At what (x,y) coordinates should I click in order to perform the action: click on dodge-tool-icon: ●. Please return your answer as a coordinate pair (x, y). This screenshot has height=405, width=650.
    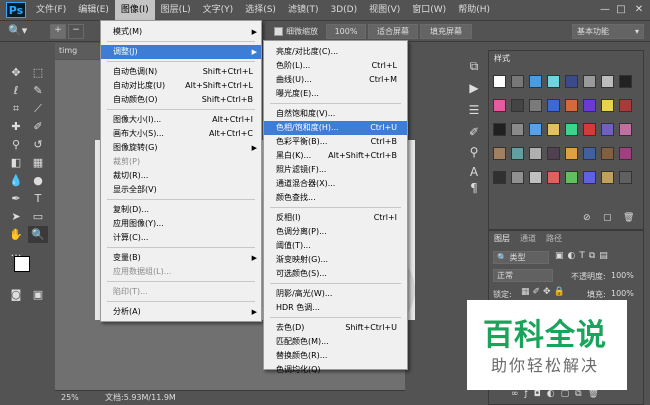
    Looking at the image, I should click on (38, 180).